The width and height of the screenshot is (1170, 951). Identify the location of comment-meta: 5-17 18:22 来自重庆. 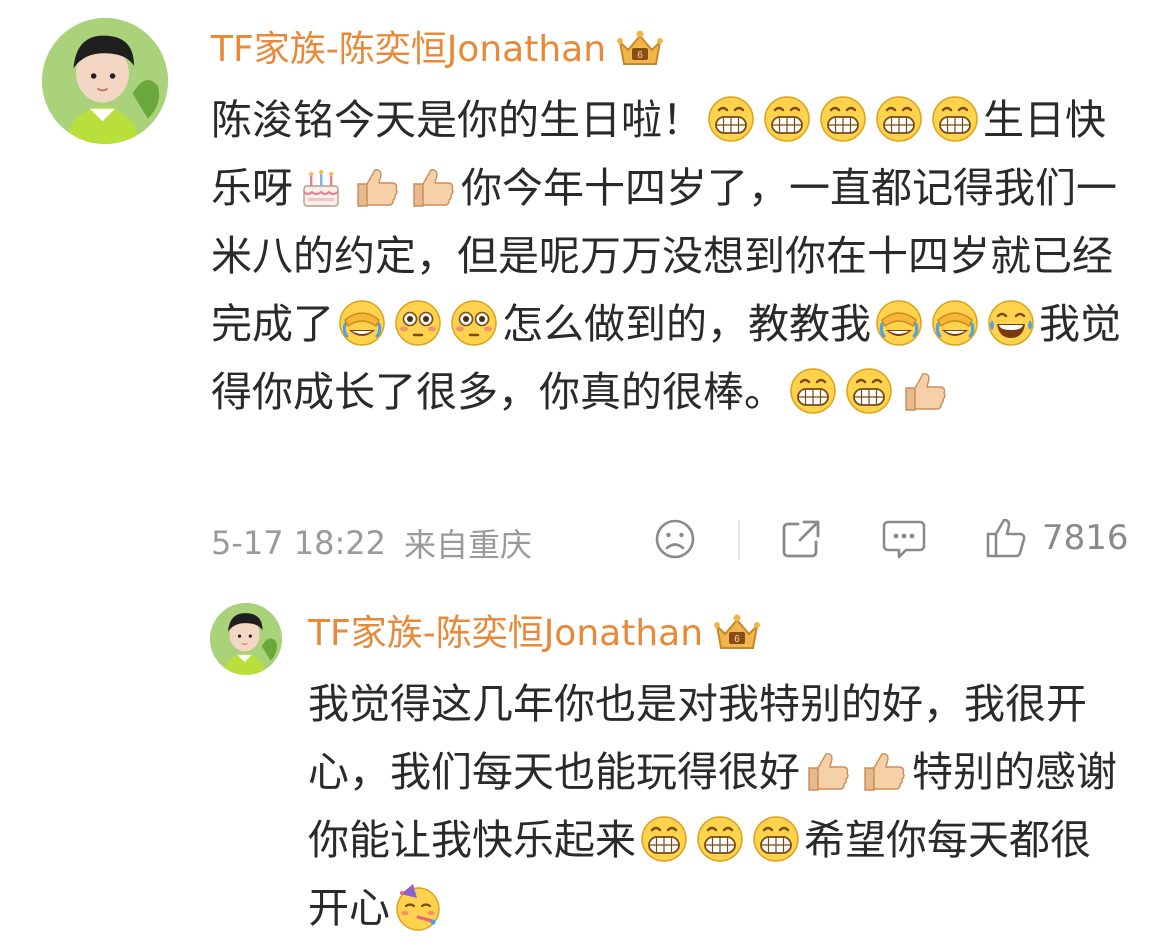
(371, 543).